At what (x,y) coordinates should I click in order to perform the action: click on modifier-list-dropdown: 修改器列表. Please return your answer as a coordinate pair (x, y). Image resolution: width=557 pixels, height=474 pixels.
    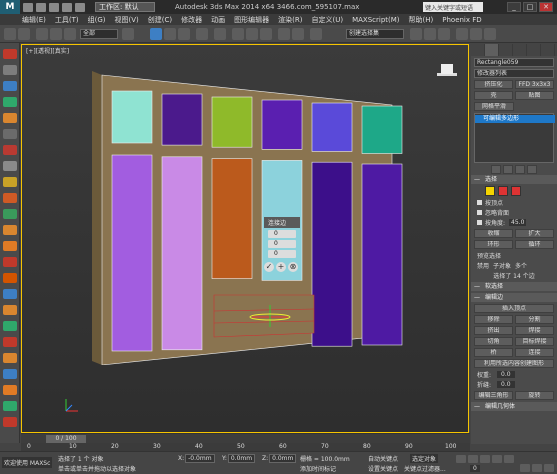
    Looking at the image, I should click on (514, 73).